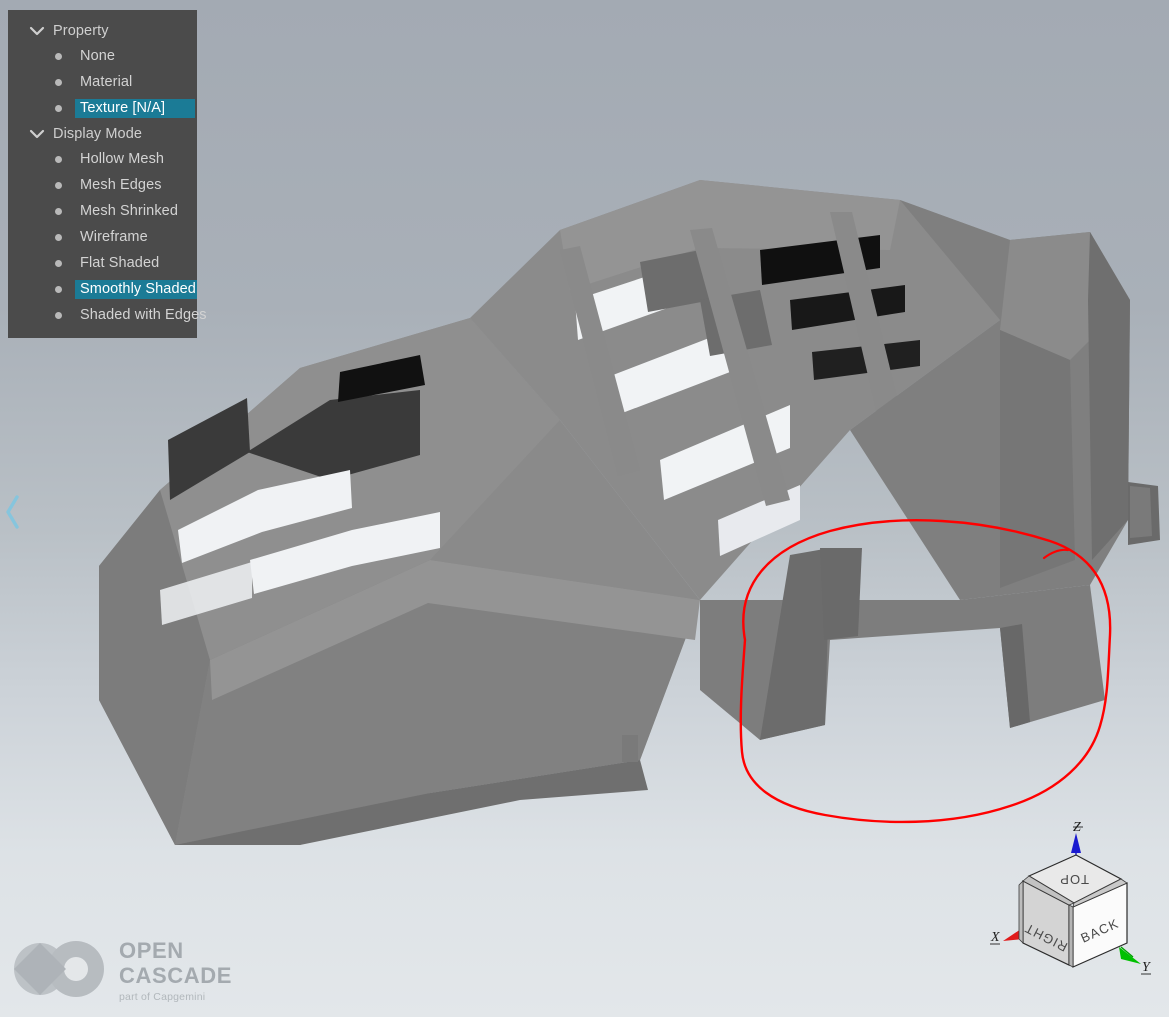 This screenshot has height=1017, width=1169. What do you see at coordinates (98, 55) in the screenshot?
I see `menu-item-label: None` at bounding box center [98, 55].